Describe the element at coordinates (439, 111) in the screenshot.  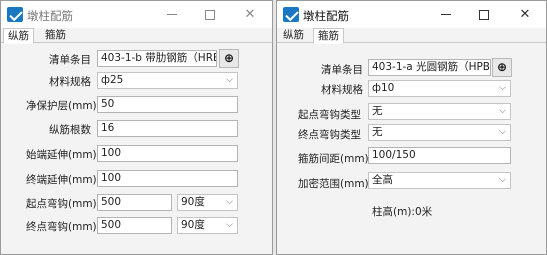
I see `start-hook-type-select: 无 ⌵` at that location.